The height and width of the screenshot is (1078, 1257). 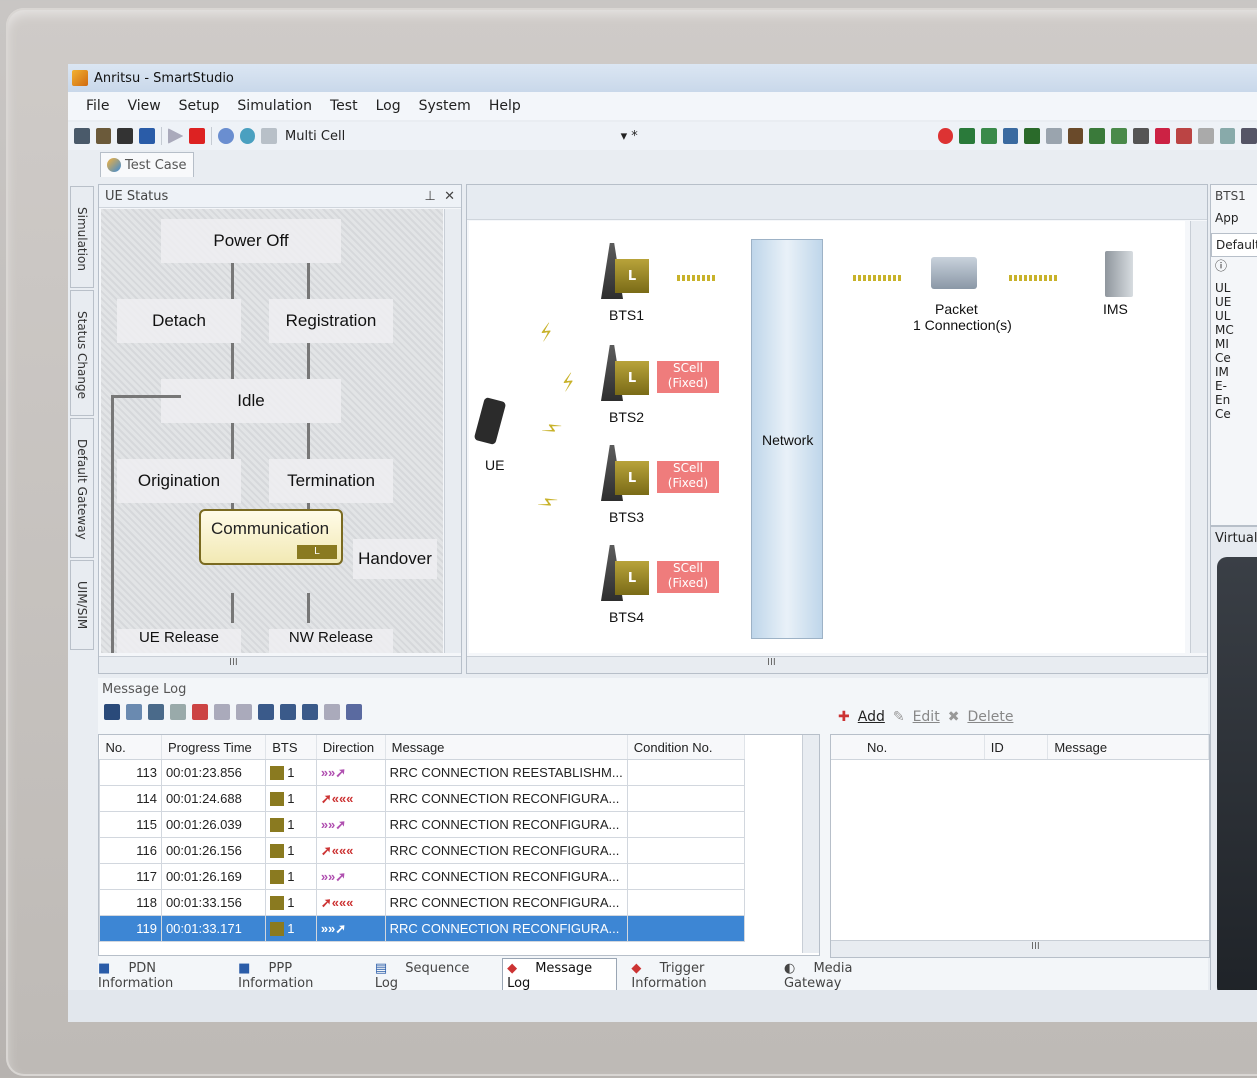 I want to click on column-icon, so click(x=266, y=712).